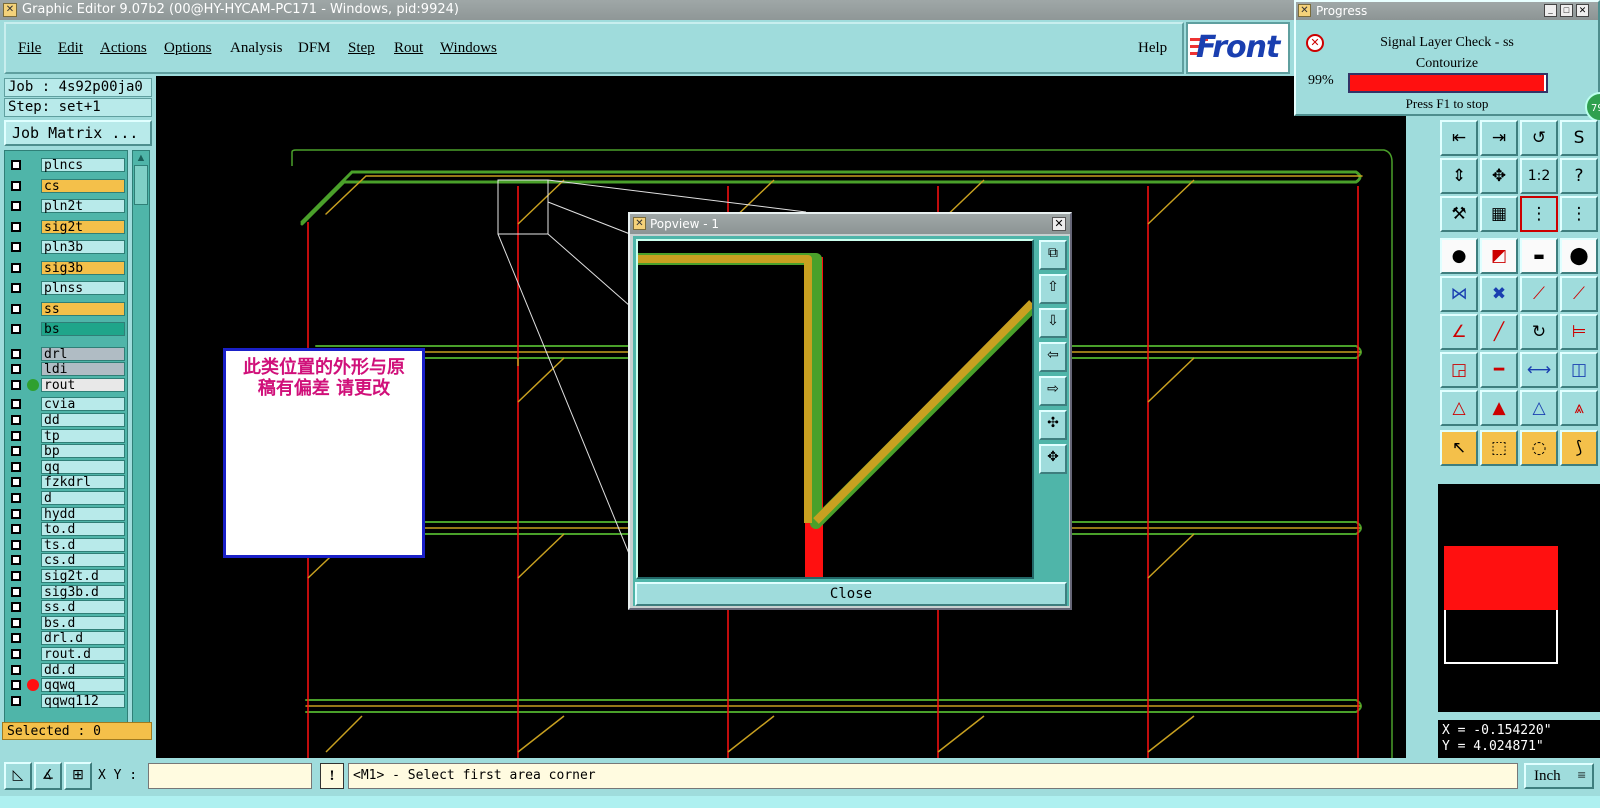 The height and width of the screenshot is (808, 1600). I want to click on line-point-icon: ⟋, so click(1539, 294).